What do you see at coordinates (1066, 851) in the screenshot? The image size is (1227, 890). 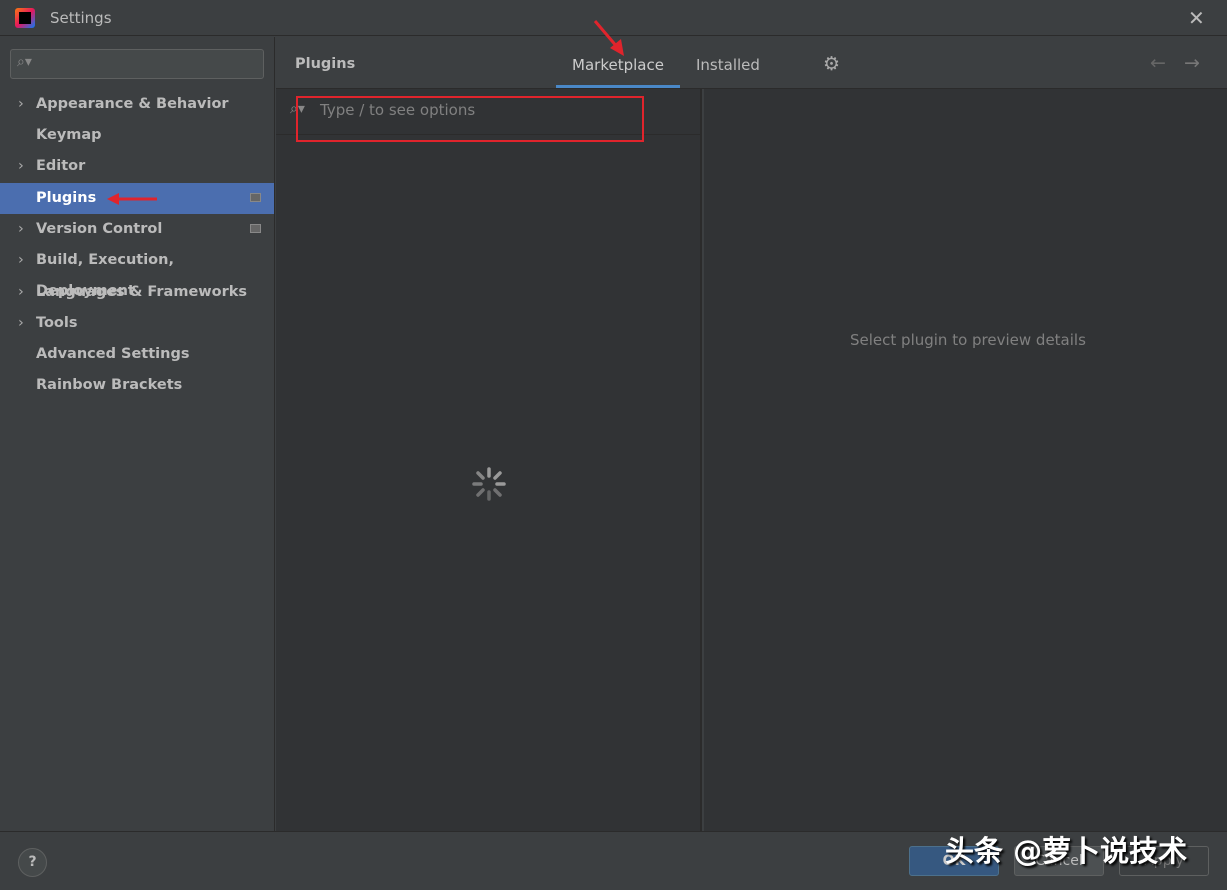 I see `watermark: 头条 @萝卜说技术` at bounding box center [1066, 851].